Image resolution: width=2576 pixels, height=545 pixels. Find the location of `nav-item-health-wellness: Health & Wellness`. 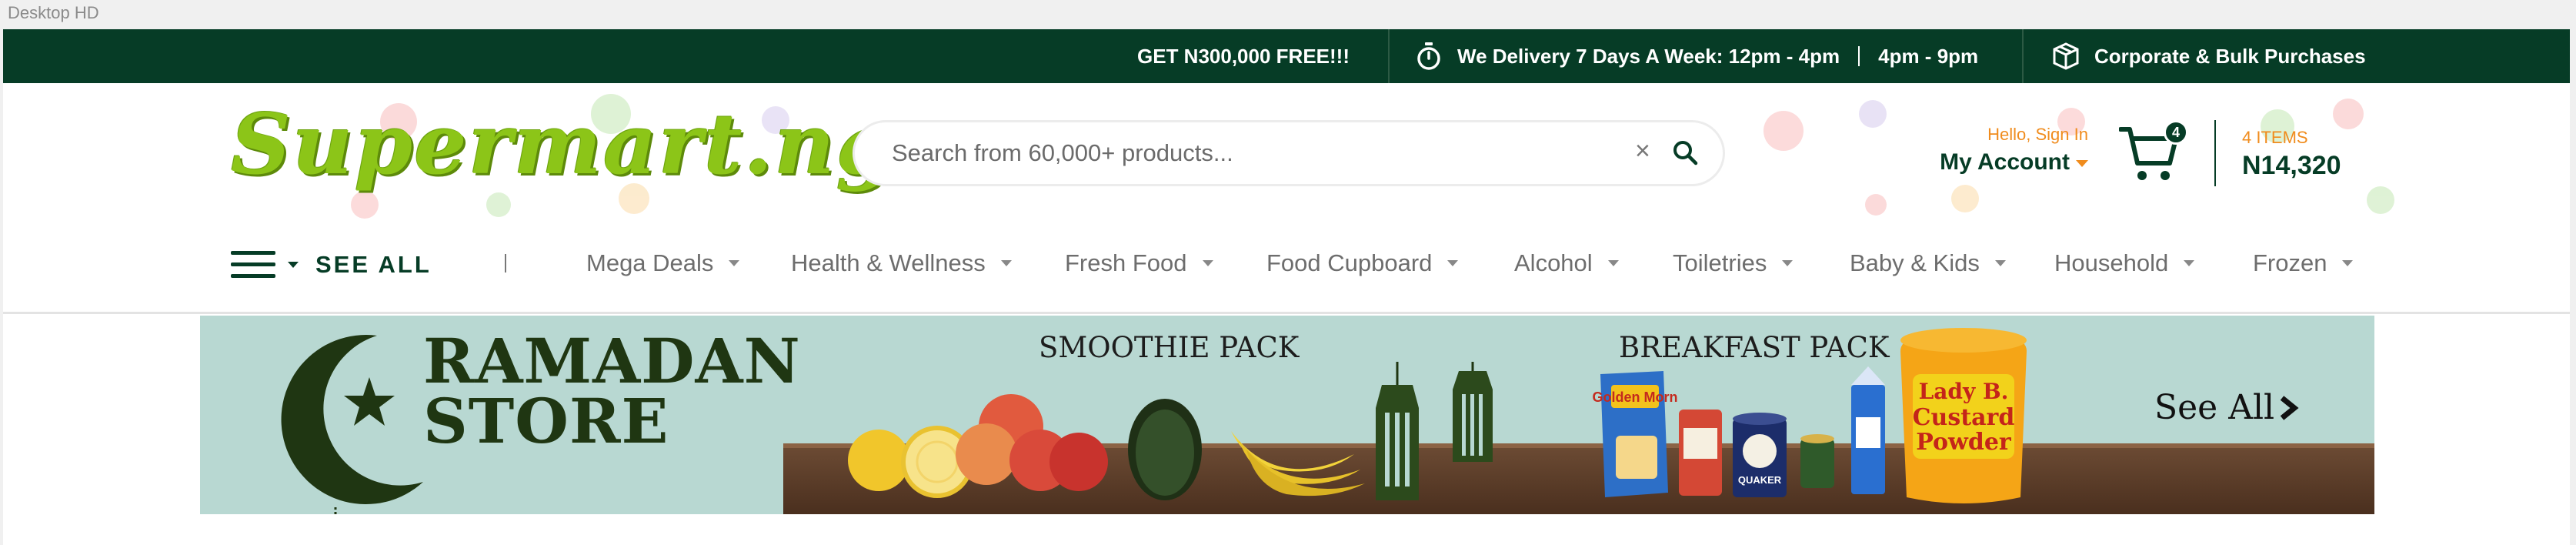

nav-item-health-wellness: Health & Wellness is located at coordinates (901, 263).